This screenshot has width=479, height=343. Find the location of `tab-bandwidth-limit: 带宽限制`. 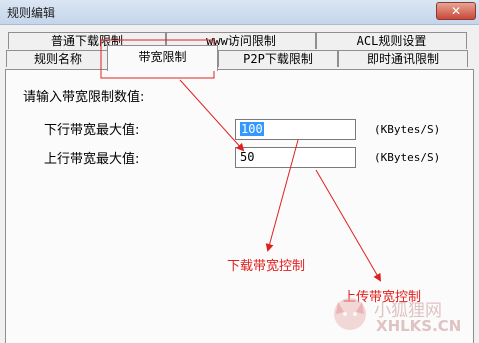

tab-bandwidth-limit: 带宽限制 is located at coordinates (162, 58).